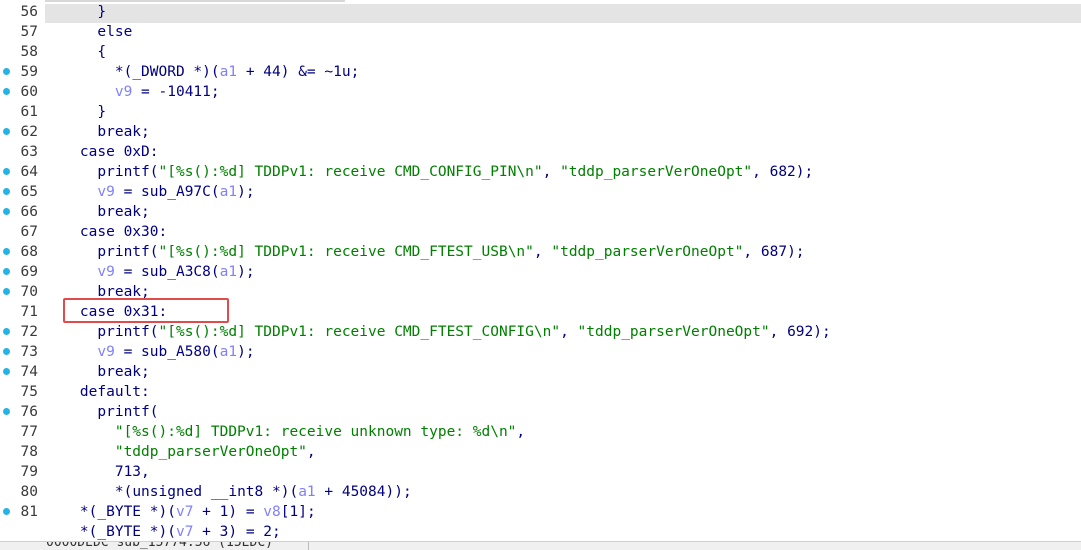  What do you see at coordinates (29, 112) in the screenshot?
I see `line-number: 61` at bounding box center [29, 112].